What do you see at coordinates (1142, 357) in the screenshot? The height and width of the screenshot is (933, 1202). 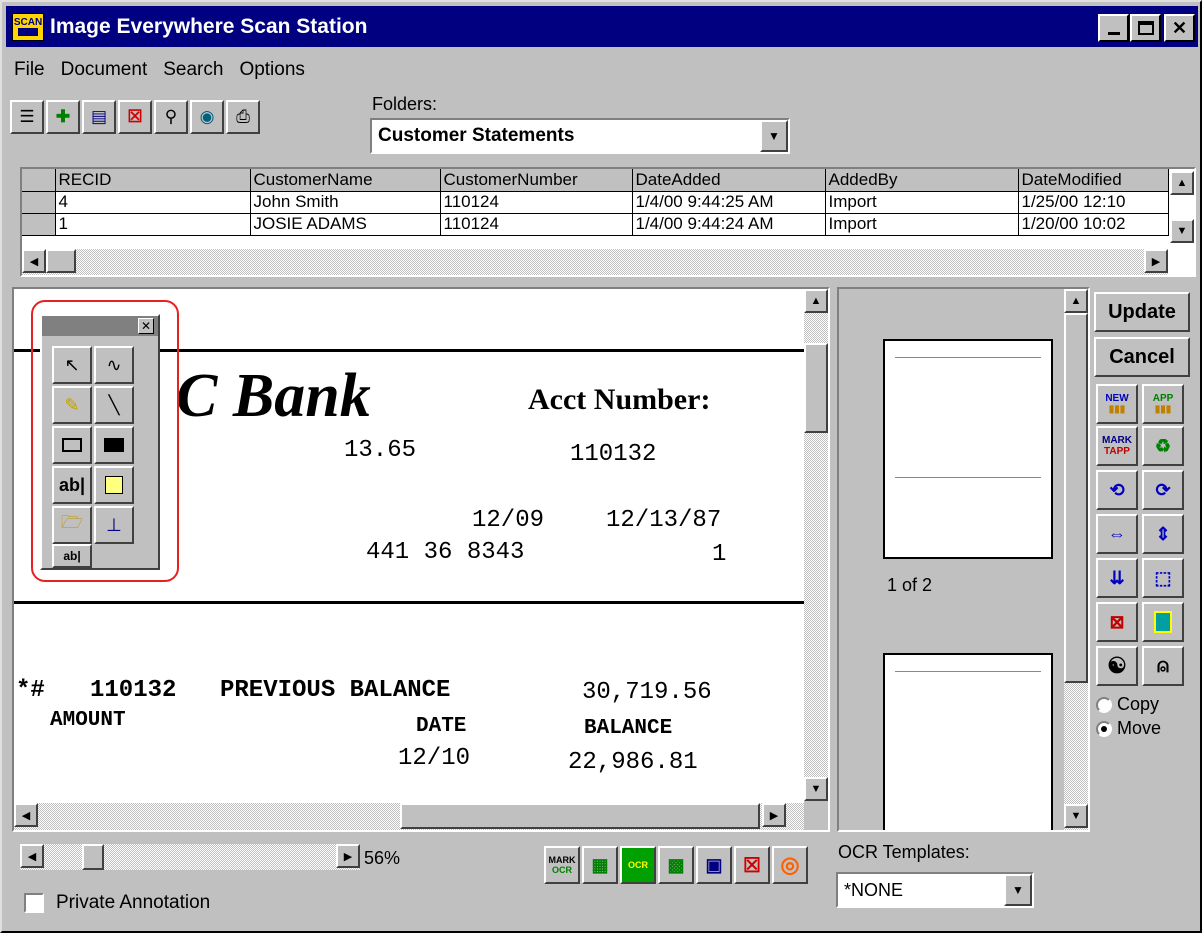 I see `cancel-button: Cancel` at bounding box center [1142, 357].